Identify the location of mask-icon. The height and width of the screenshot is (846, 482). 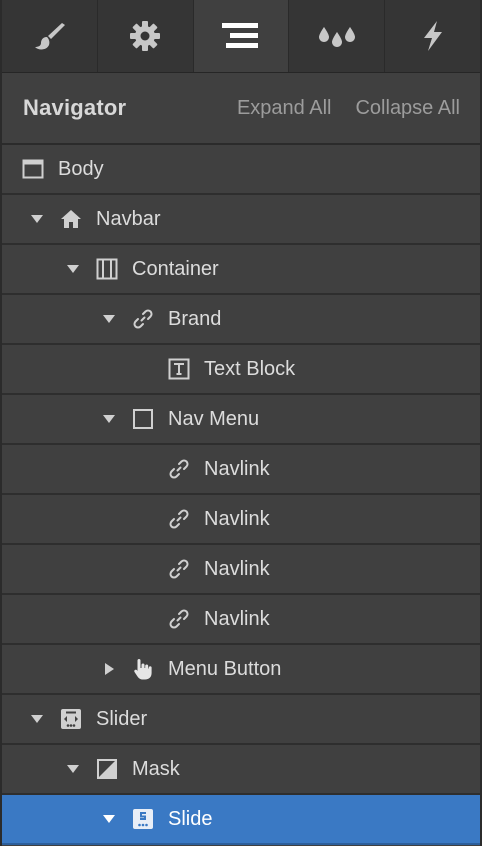
(107, 769).